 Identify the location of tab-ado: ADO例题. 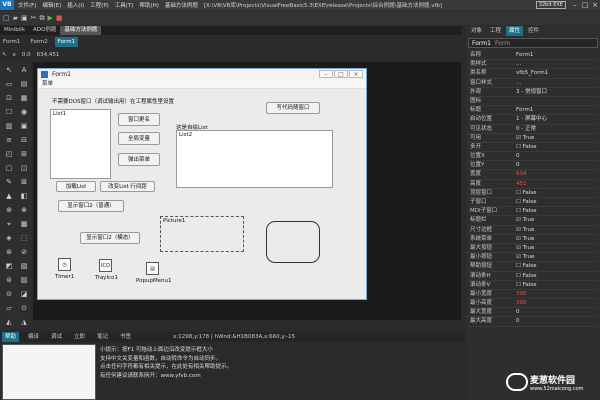
(44, 30).